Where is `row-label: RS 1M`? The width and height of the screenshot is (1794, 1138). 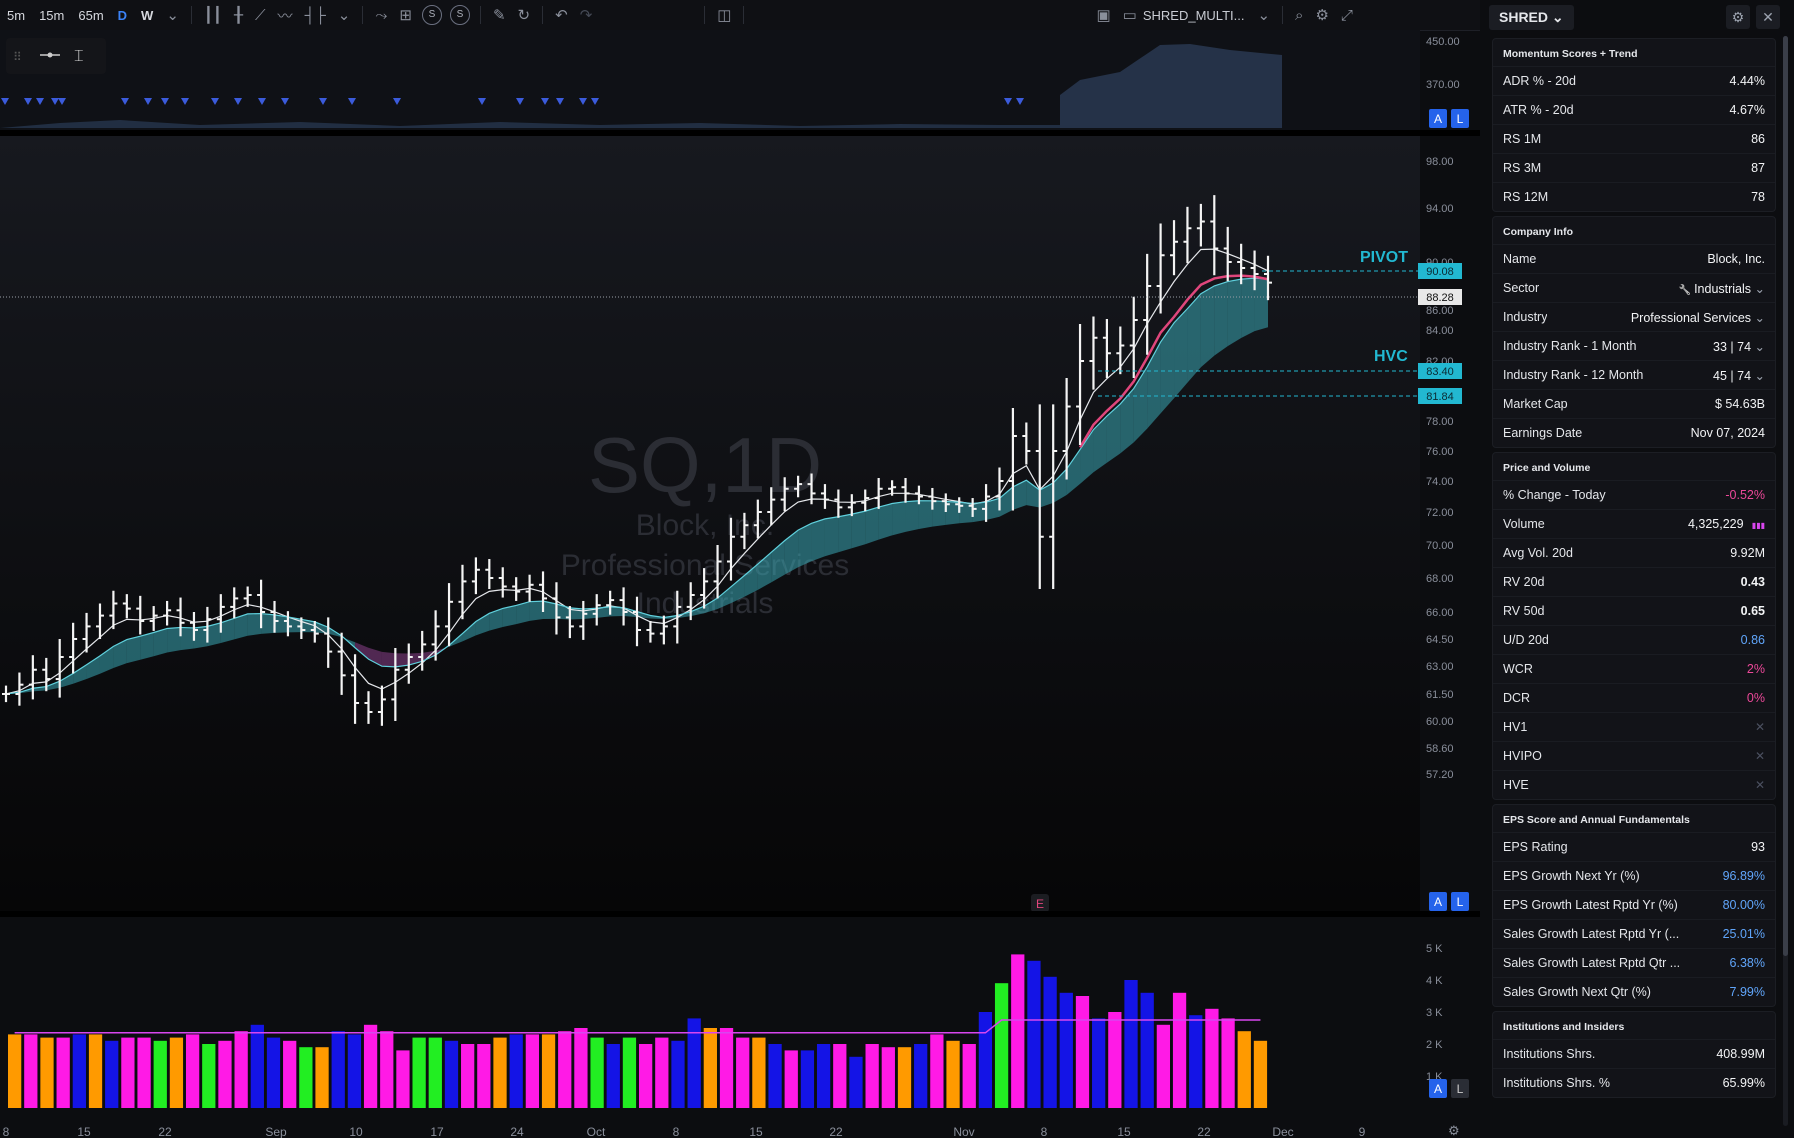 row-label: RS 1M is located at coordinates (1522, 139).